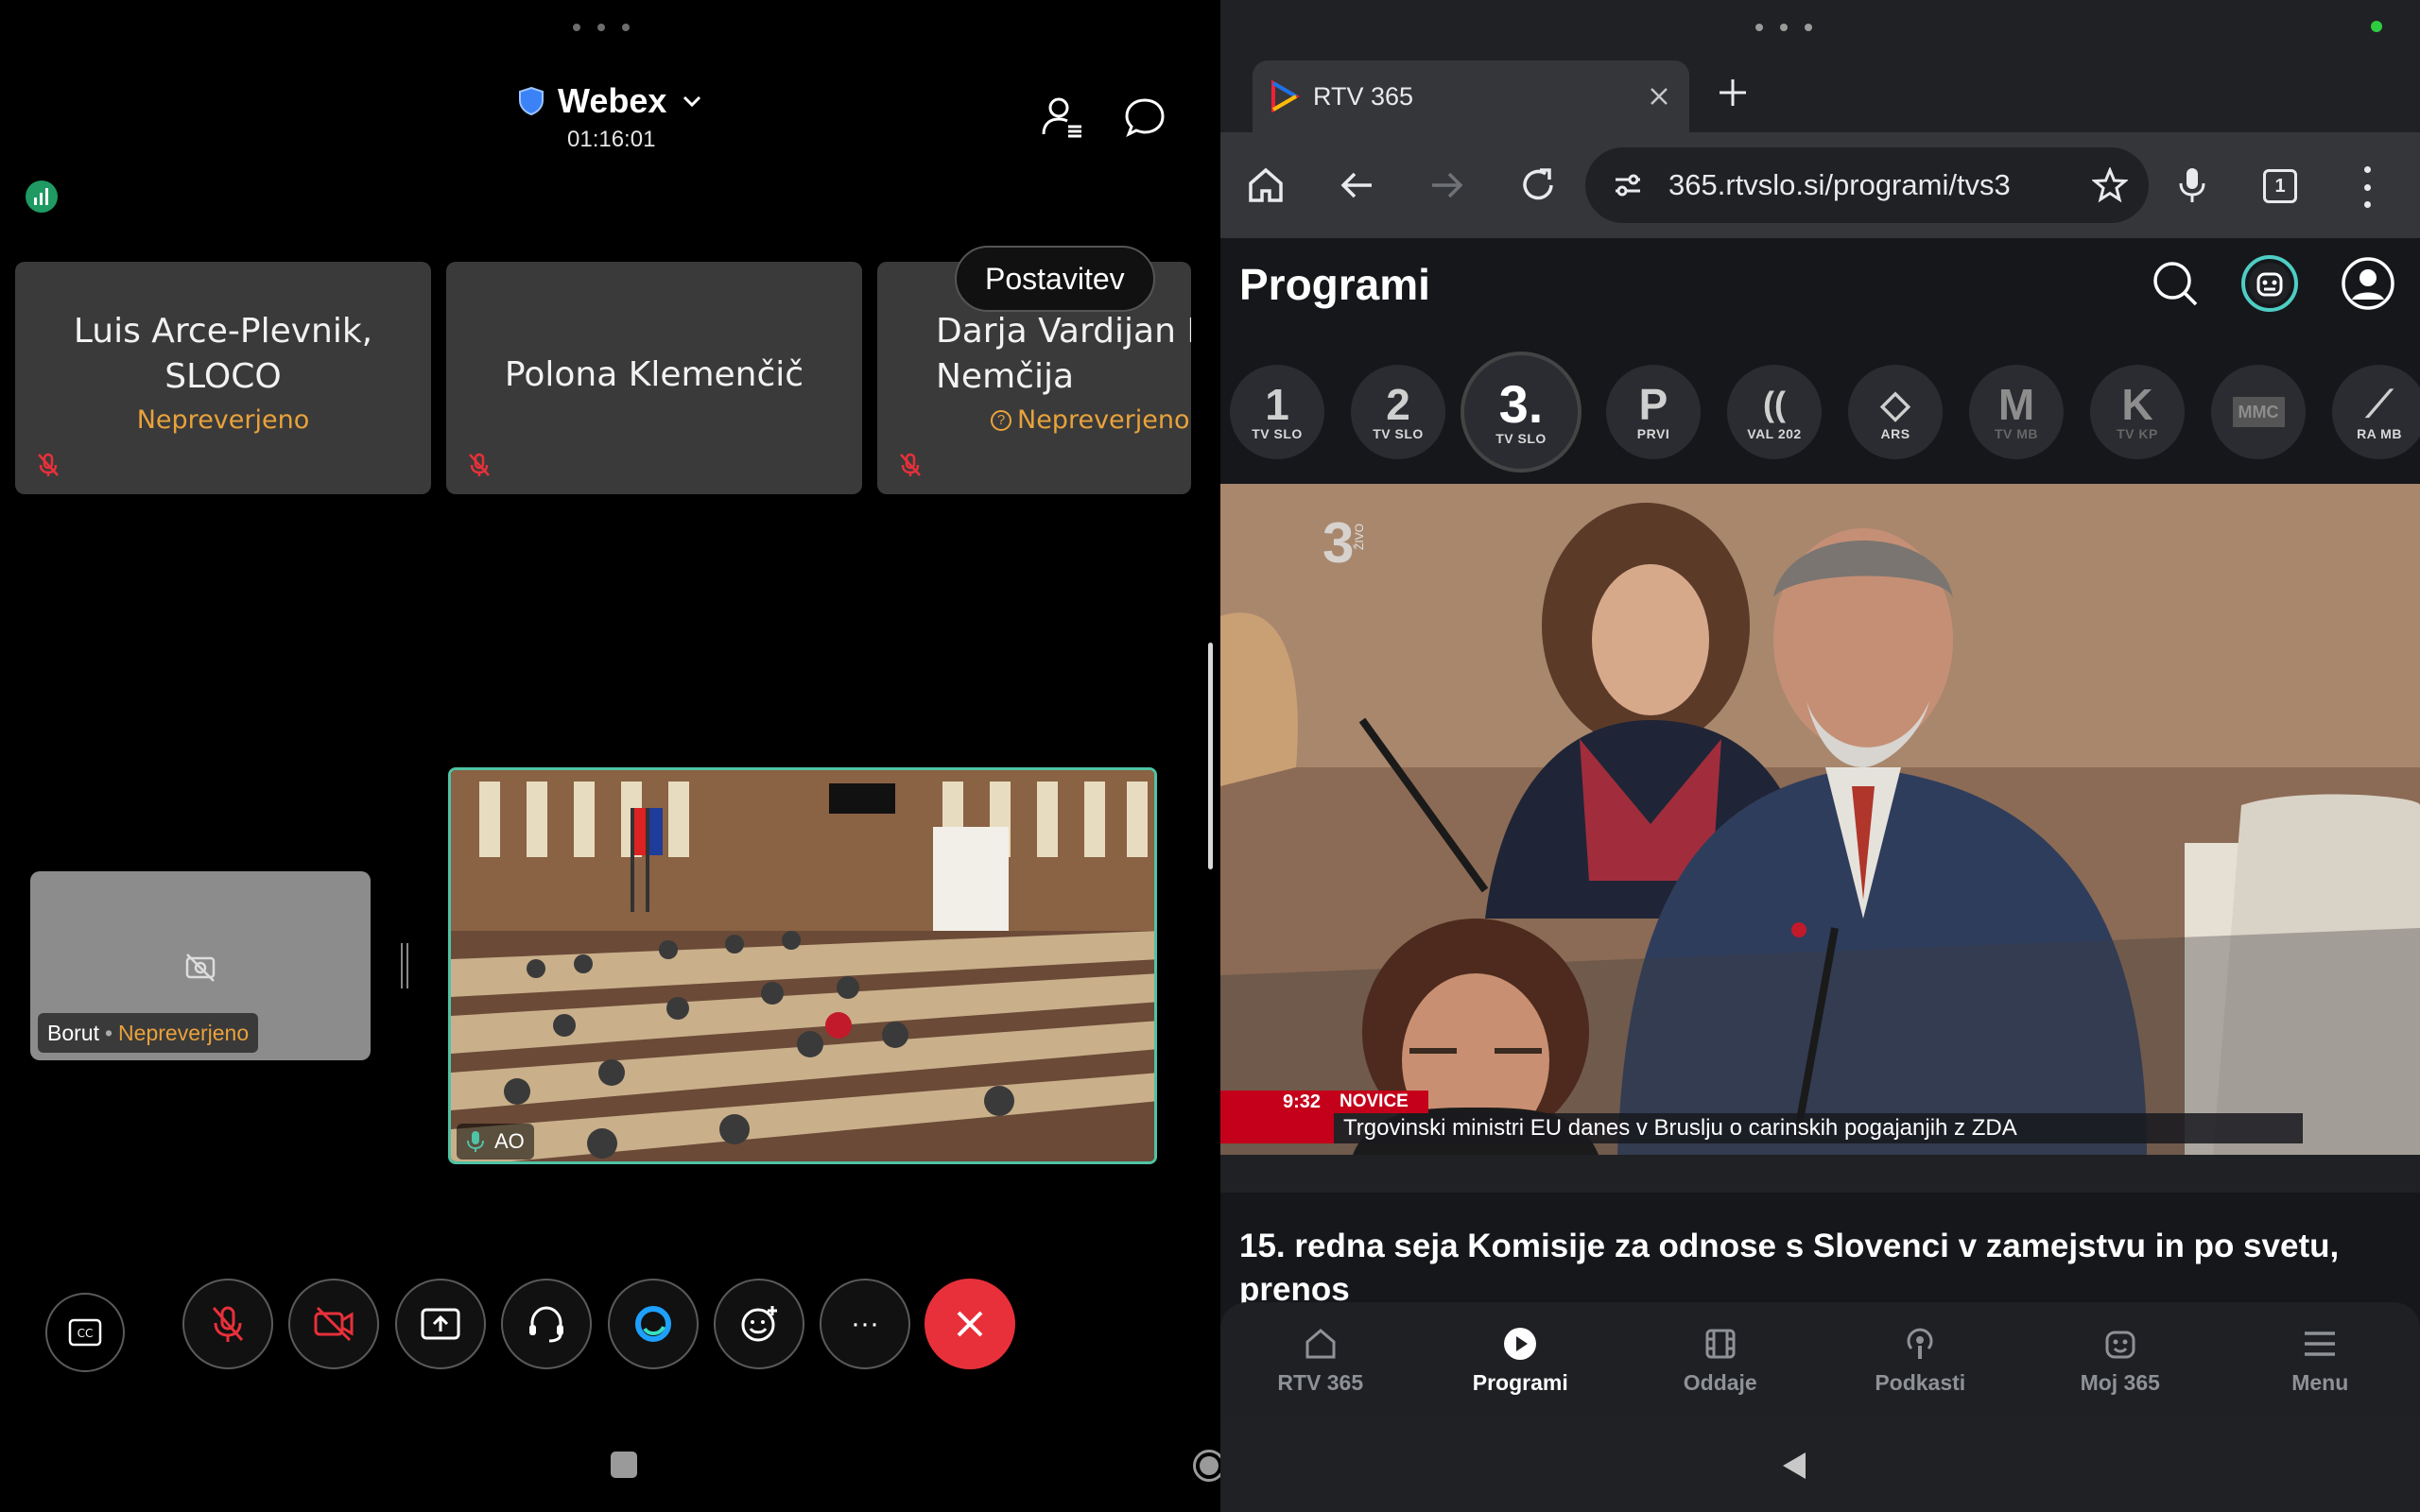 This screenshot has height=1512, width=2420. I want to click on channel-mmc: MMC, so click(2259, 412).